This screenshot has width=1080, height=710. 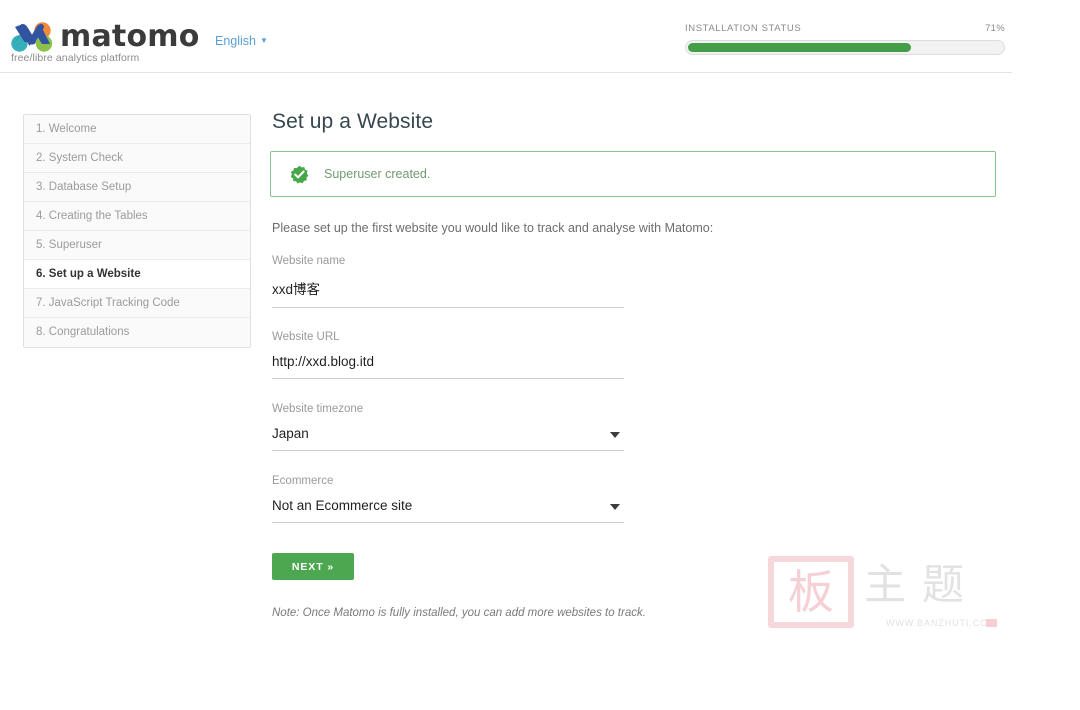 What do you see at coordinates (137, 187) in the screenshot?
I see `sidebar-item-3: 3. Database Setup` at bounding box center [137, 187].